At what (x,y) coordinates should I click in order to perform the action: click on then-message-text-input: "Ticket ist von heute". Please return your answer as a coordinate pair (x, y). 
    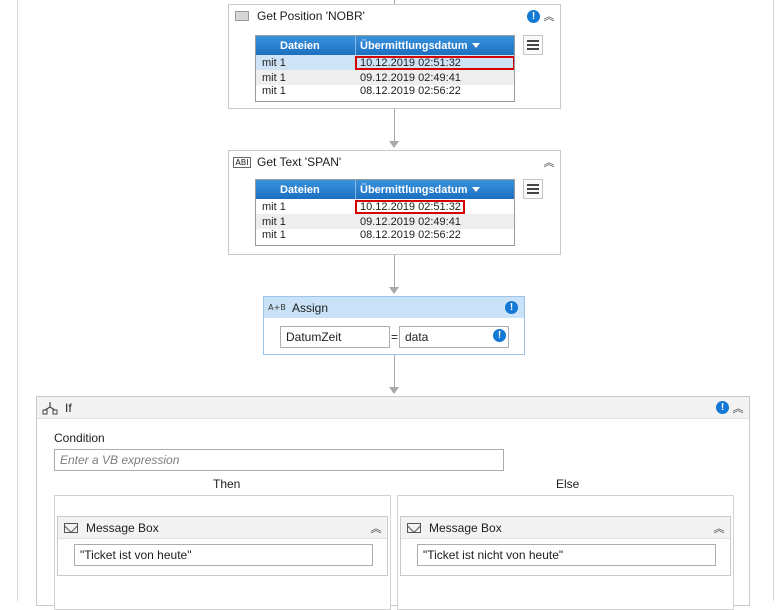
    Looking at the image, I should click on (223, 555).